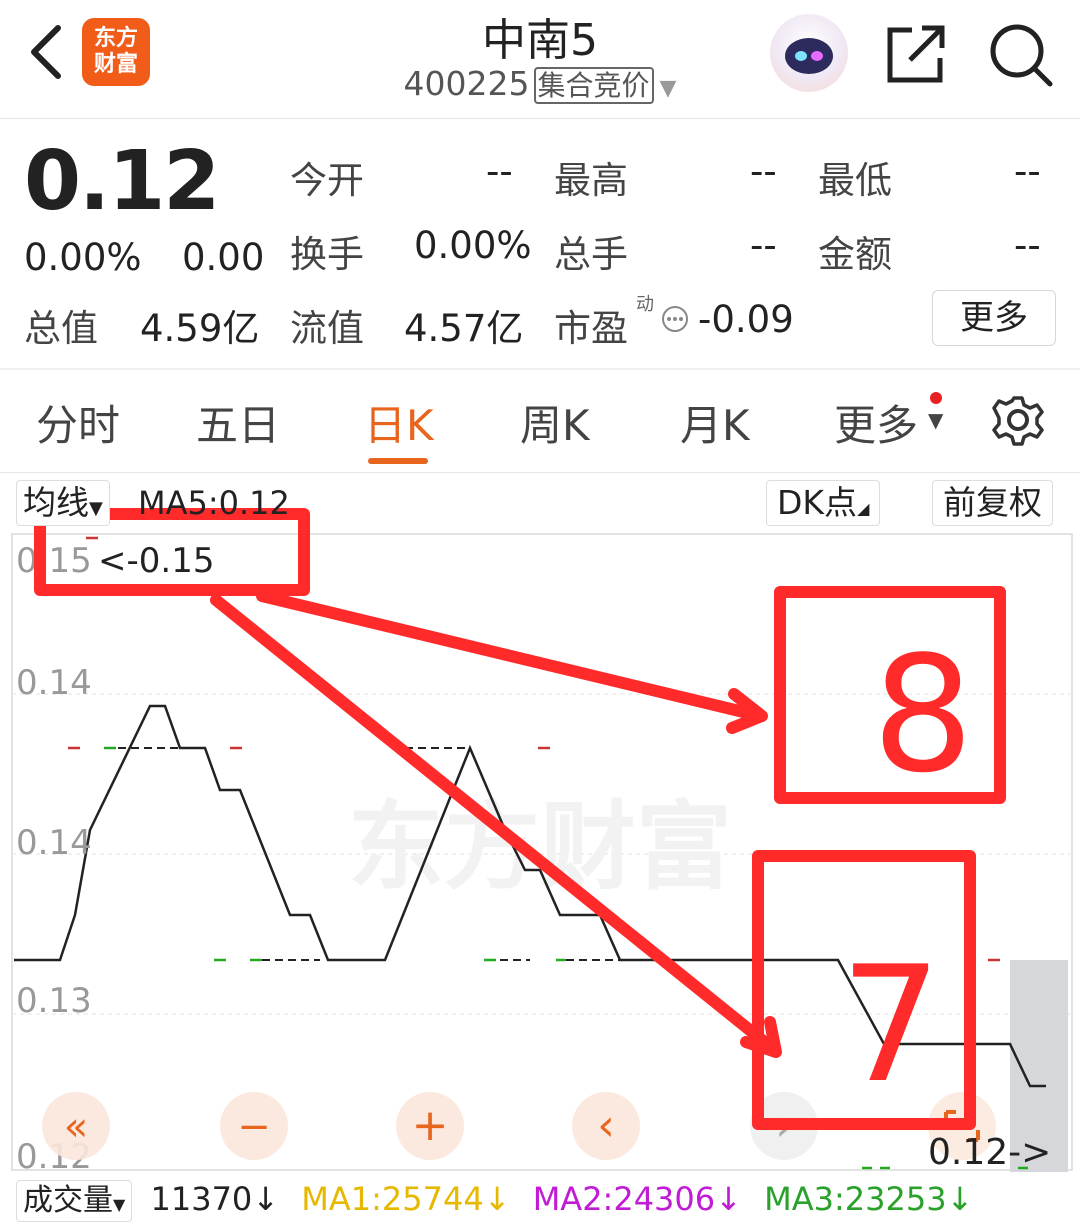  Describe the element at coordinates (466, 83) in the screenshot. I see `stock-code: 400225` at that location.